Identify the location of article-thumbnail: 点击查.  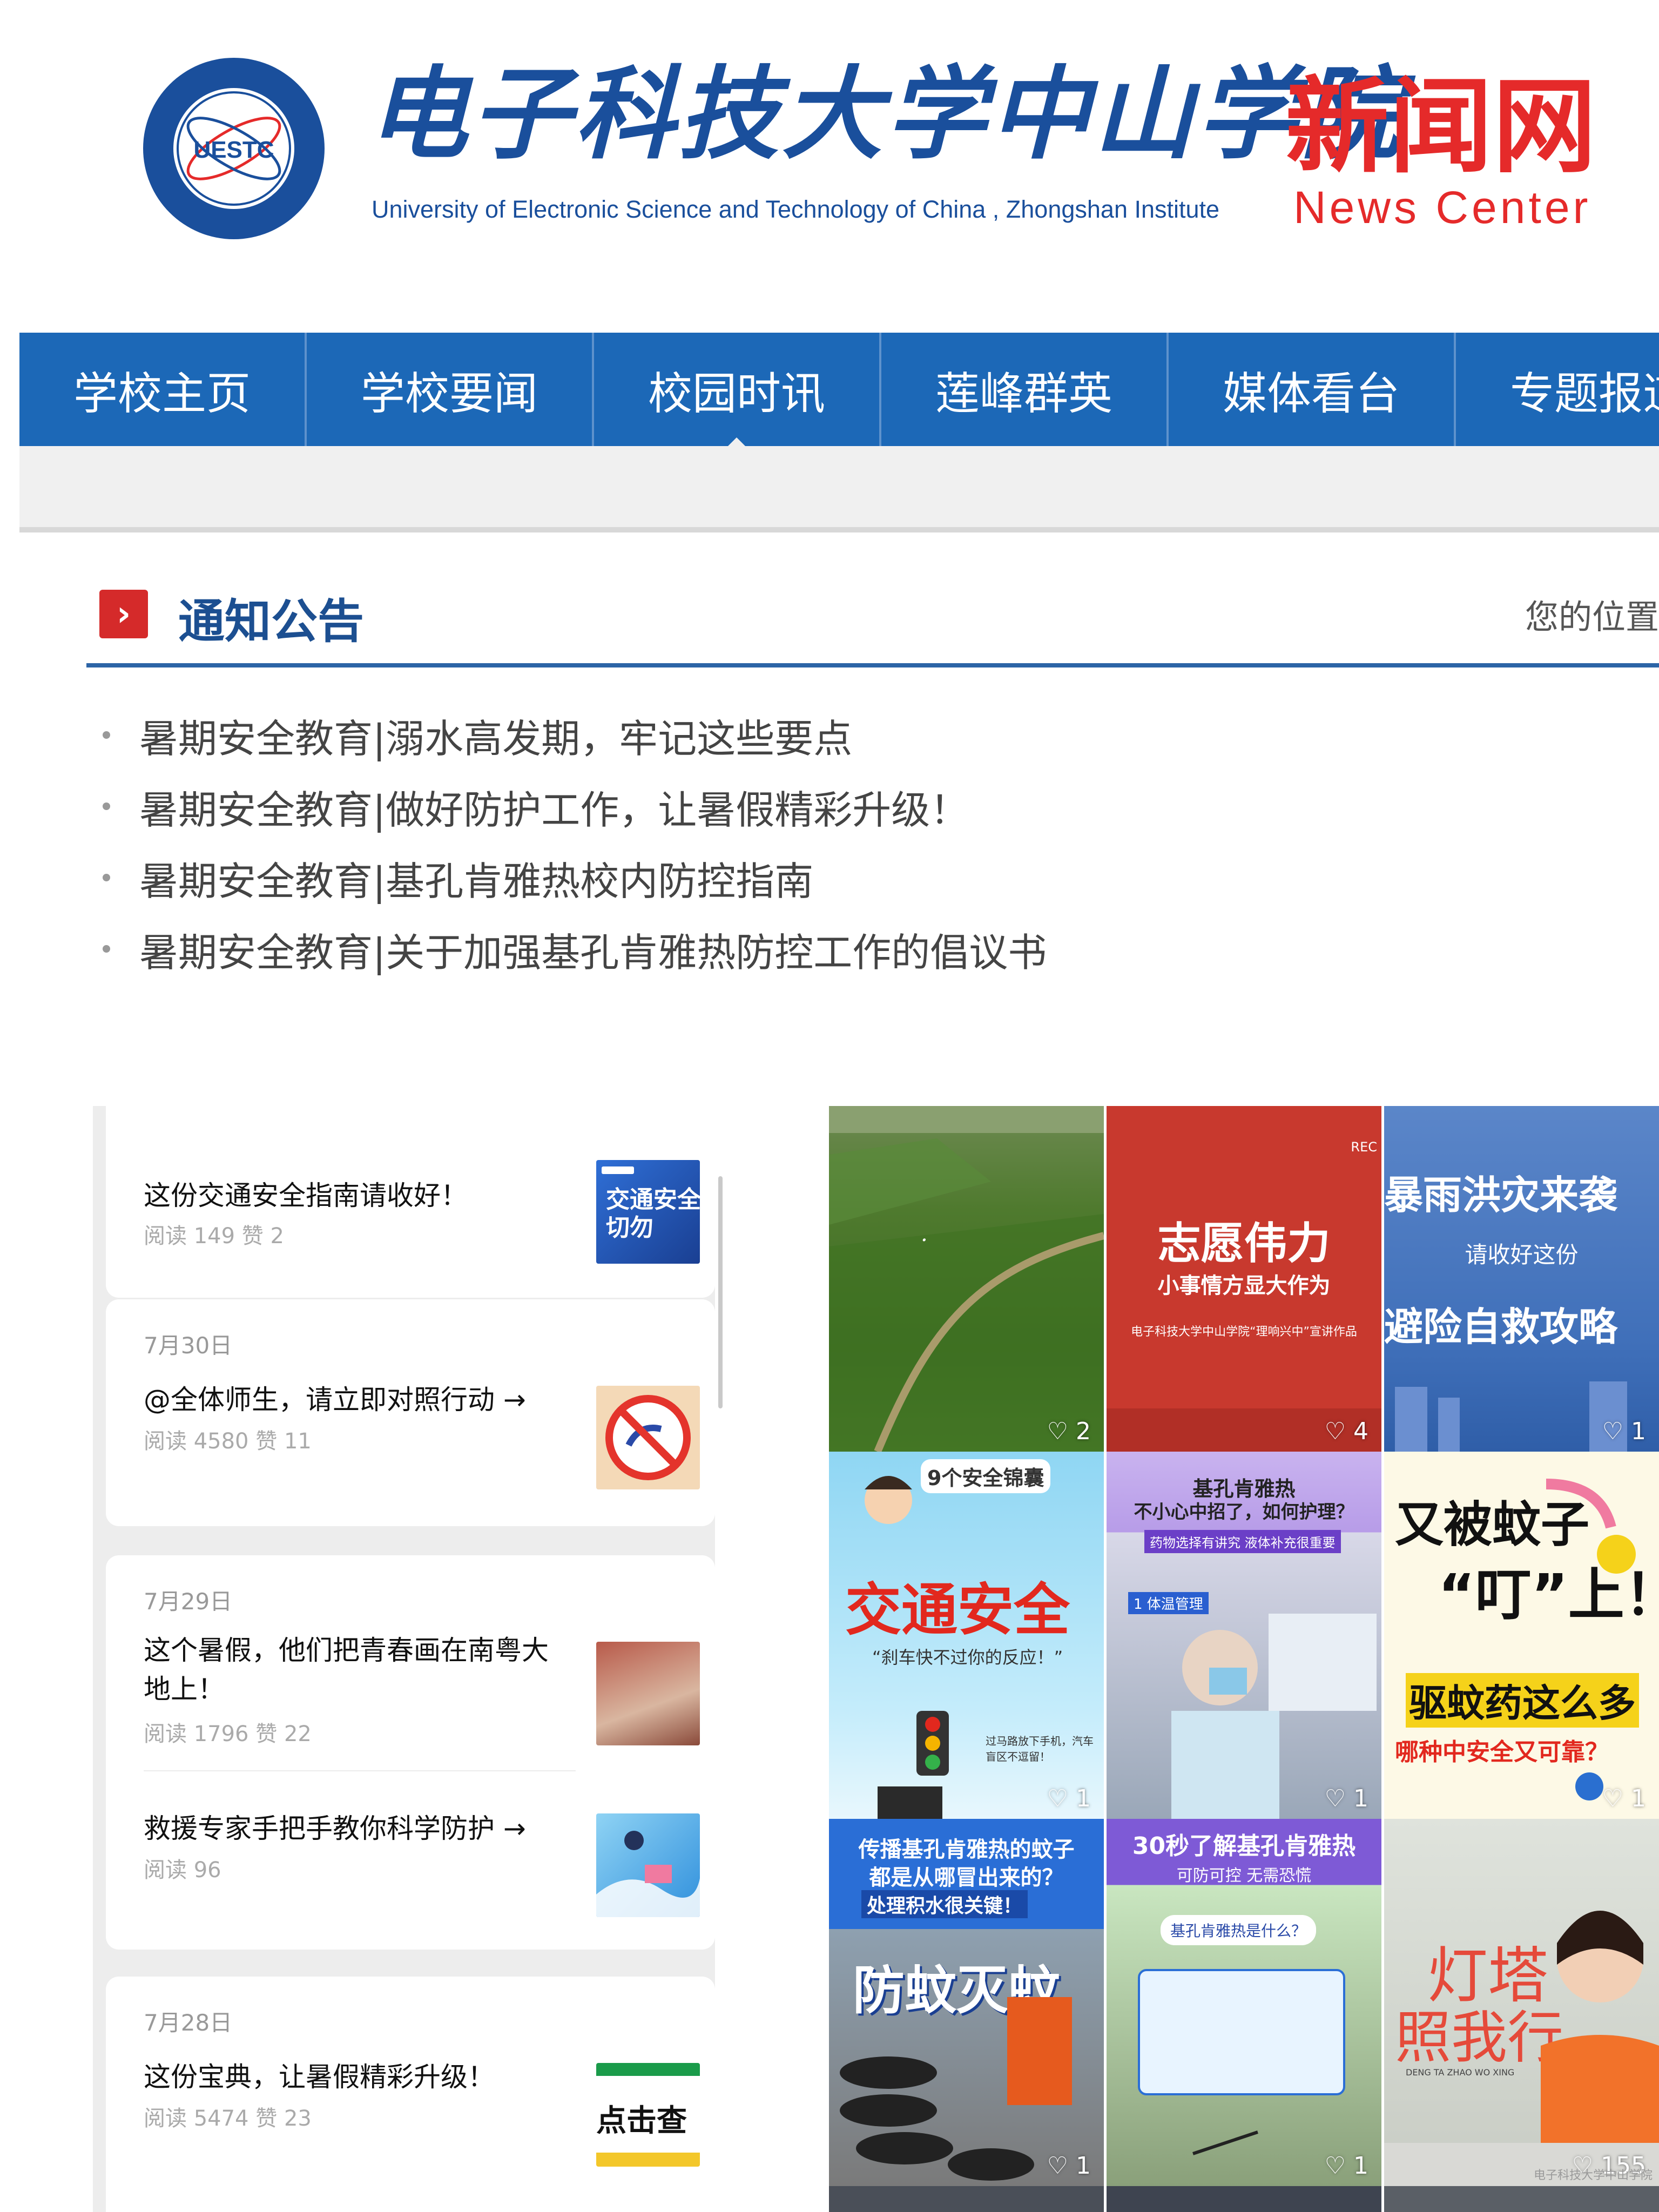
(648, 2115).